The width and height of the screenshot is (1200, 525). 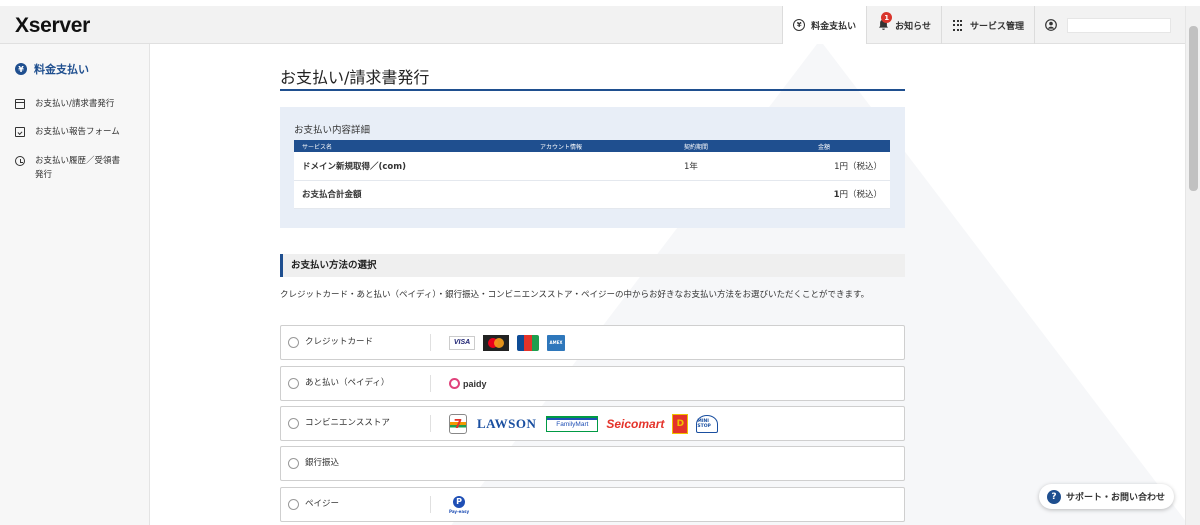 What do you see at coordinates (365, 342) in the screenshot?
I see `payment-option-label: クレジットカード` at bounding box center [365, 342].